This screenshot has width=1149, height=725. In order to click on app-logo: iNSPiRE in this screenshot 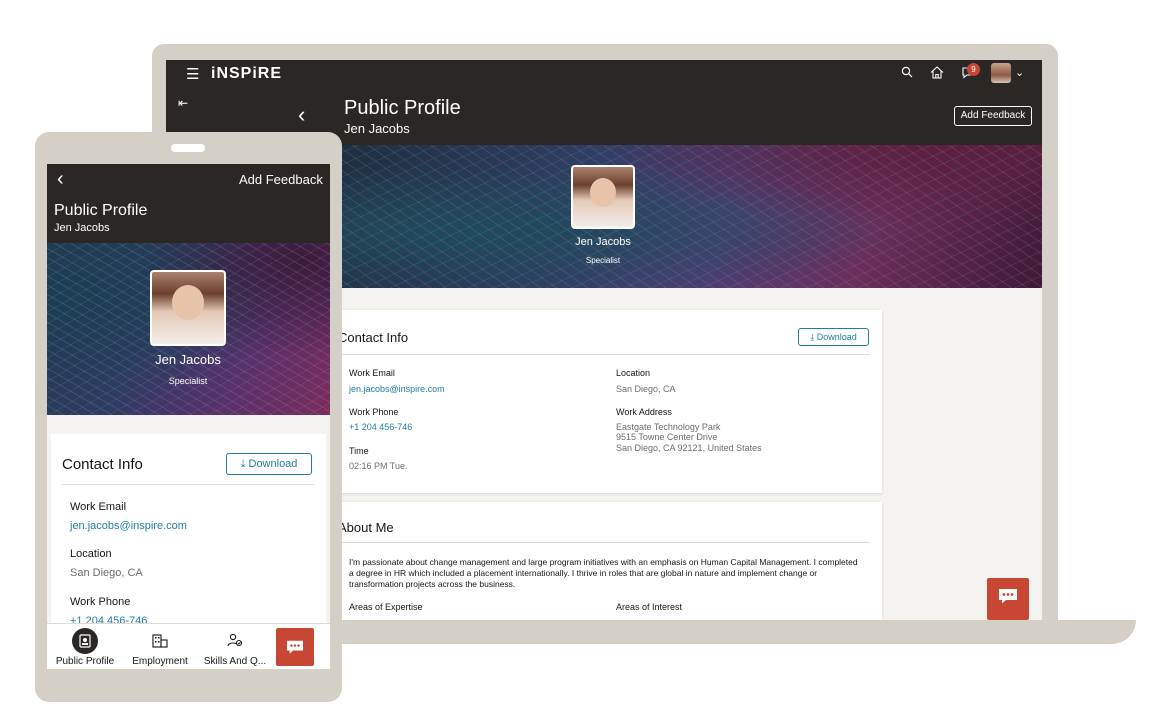, I will do `click(246, 74)`.